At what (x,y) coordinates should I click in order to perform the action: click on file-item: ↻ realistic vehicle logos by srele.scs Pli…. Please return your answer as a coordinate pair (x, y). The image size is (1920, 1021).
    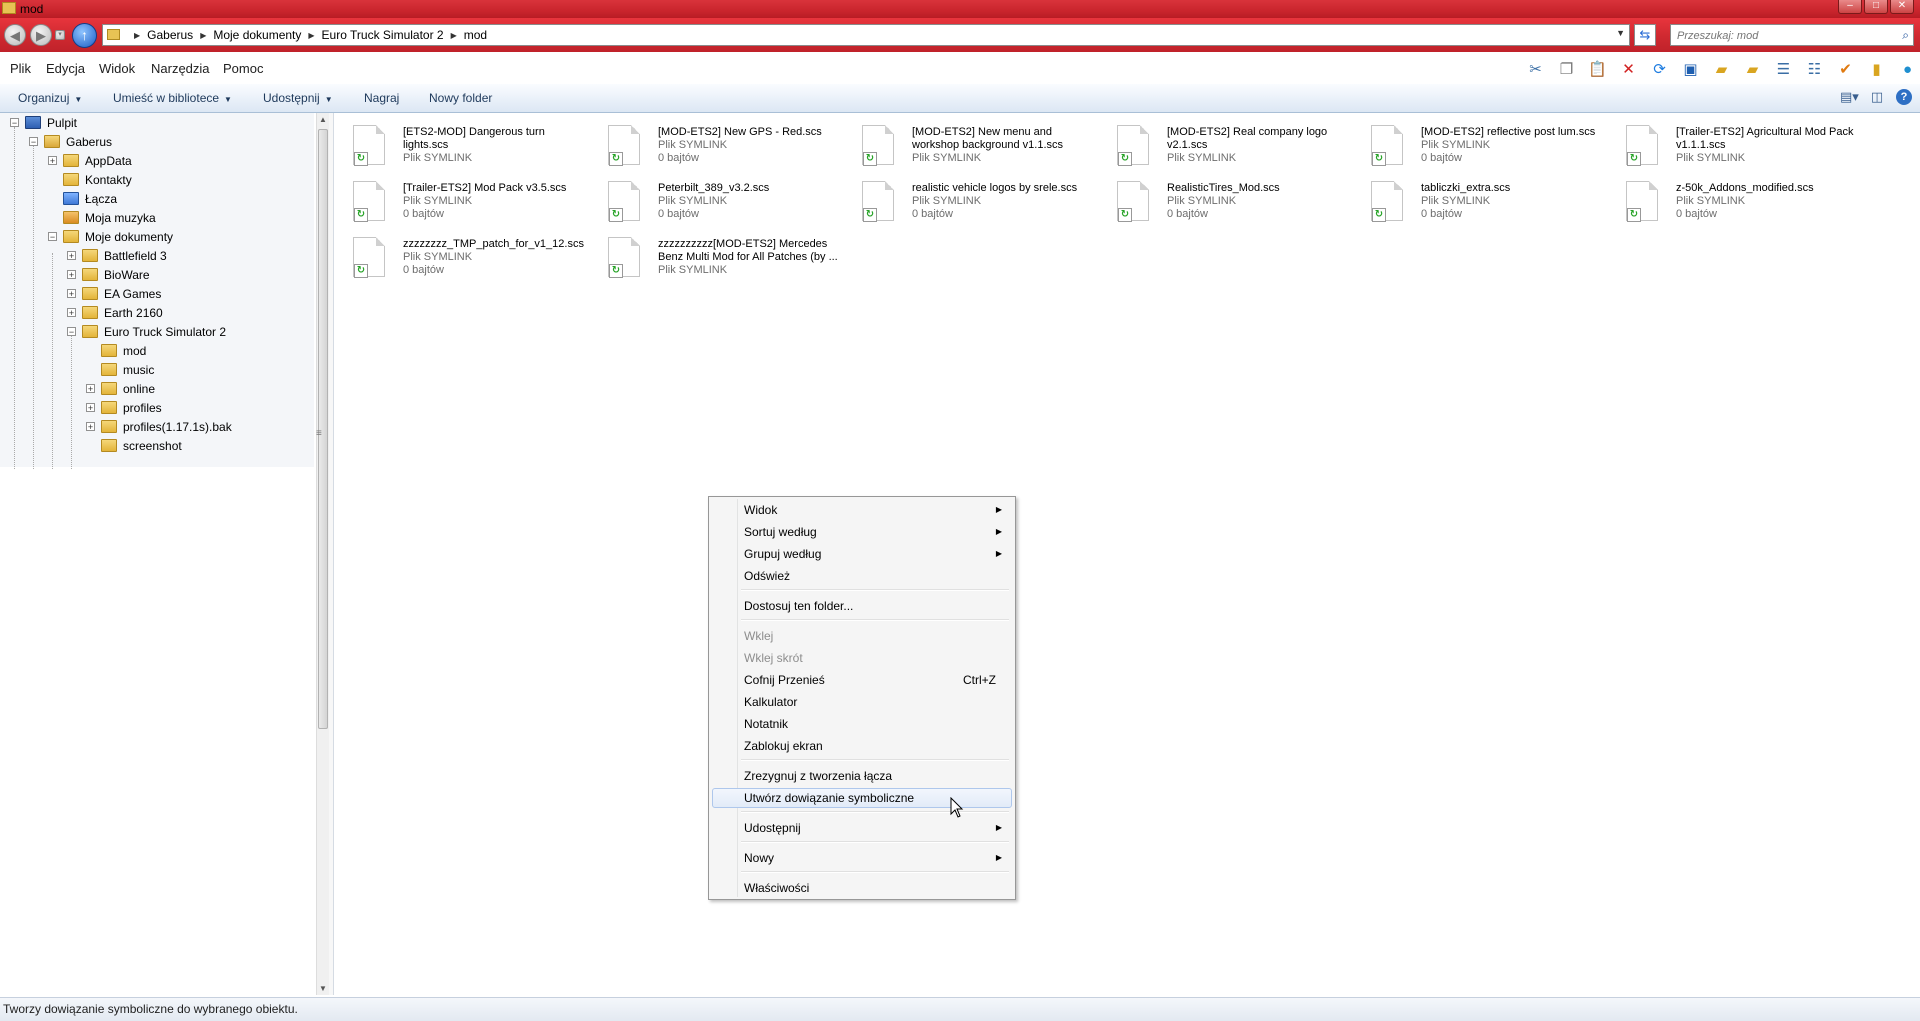
    Looking at the image, I should click on (974, 196).